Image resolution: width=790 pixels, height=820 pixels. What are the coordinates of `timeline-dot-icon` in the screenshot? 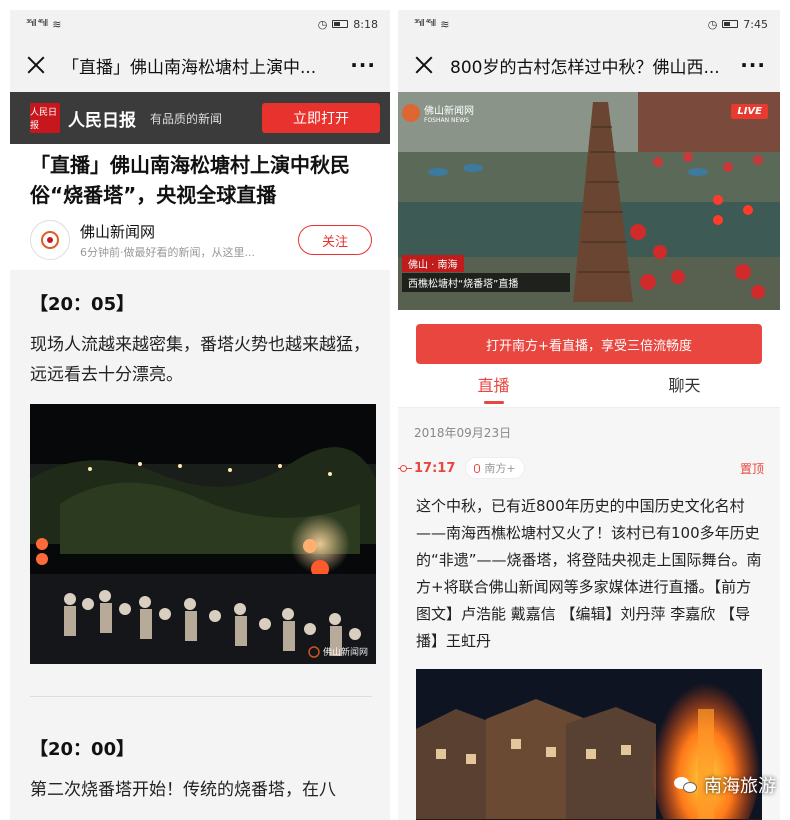 It's located at (405, 468).